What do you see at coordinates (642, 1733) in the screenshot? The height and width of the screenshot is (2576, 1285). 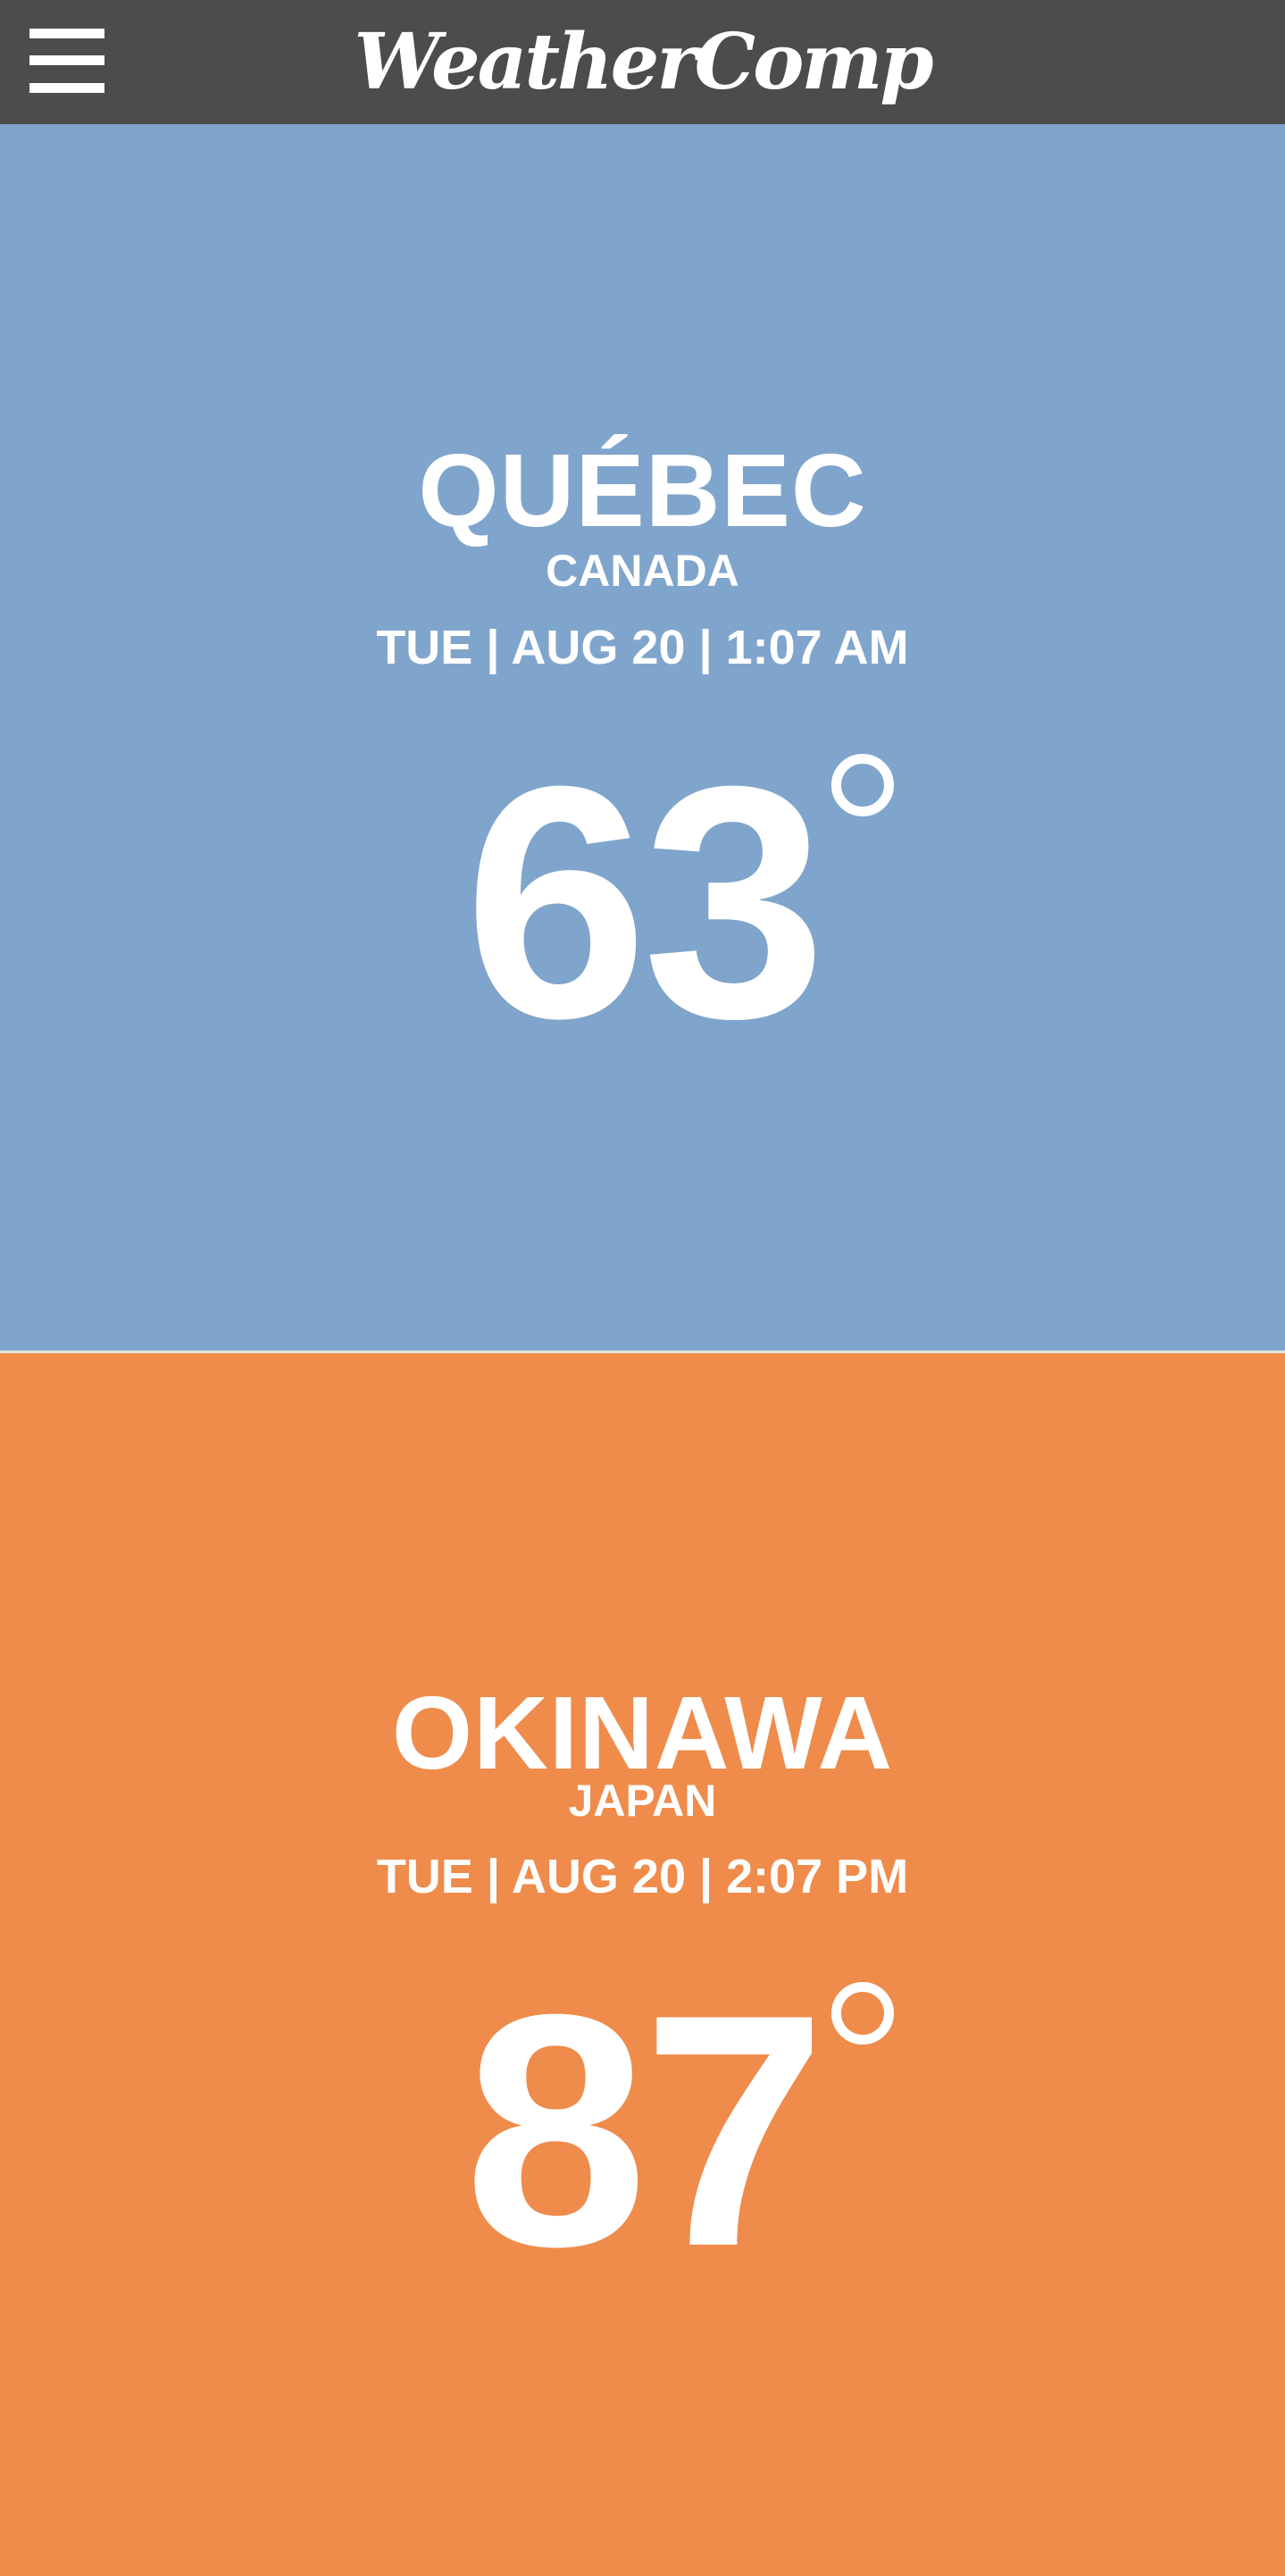 I see `city-name: OKINAWA` at bounding box center [642, 1733].